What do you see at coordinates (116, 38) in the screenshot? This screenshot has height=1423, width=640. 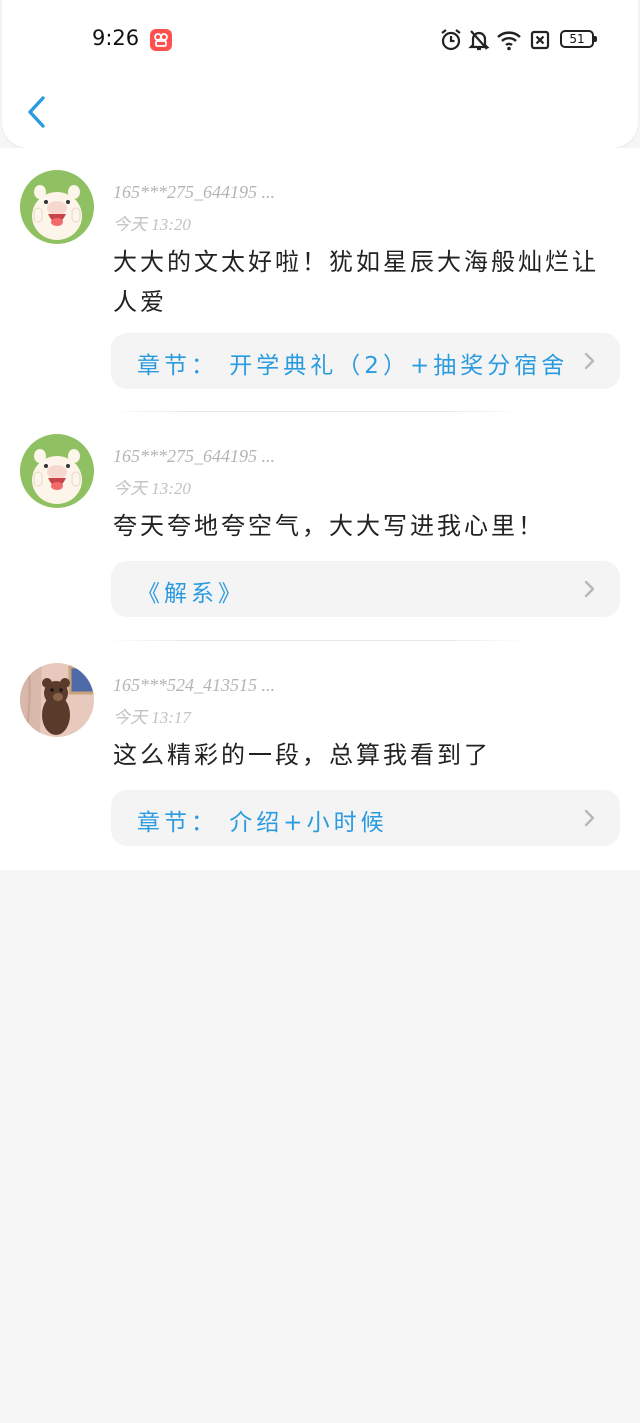 I see `status-time: 9:26` at bounding box center [116, 38].